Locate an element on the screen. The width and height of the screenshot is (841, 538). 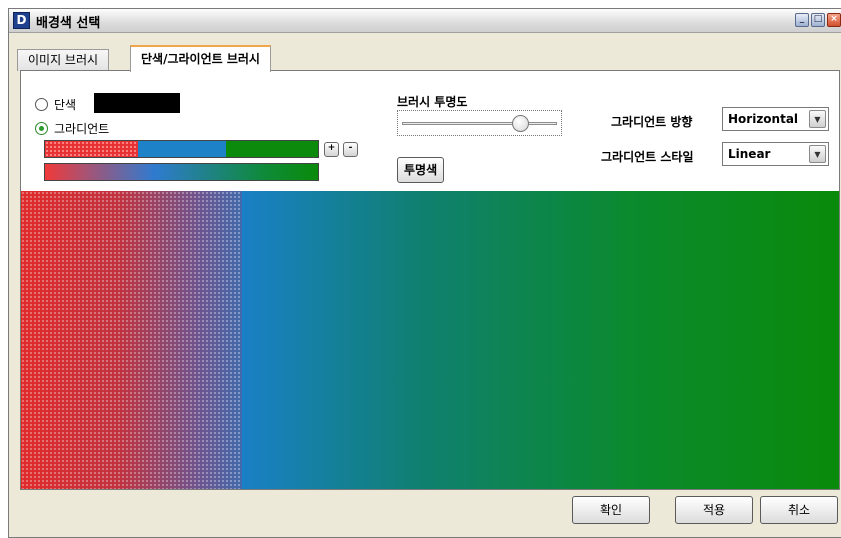
style-label: 그라디언트 스타일 is located at coordinates (647, 157).